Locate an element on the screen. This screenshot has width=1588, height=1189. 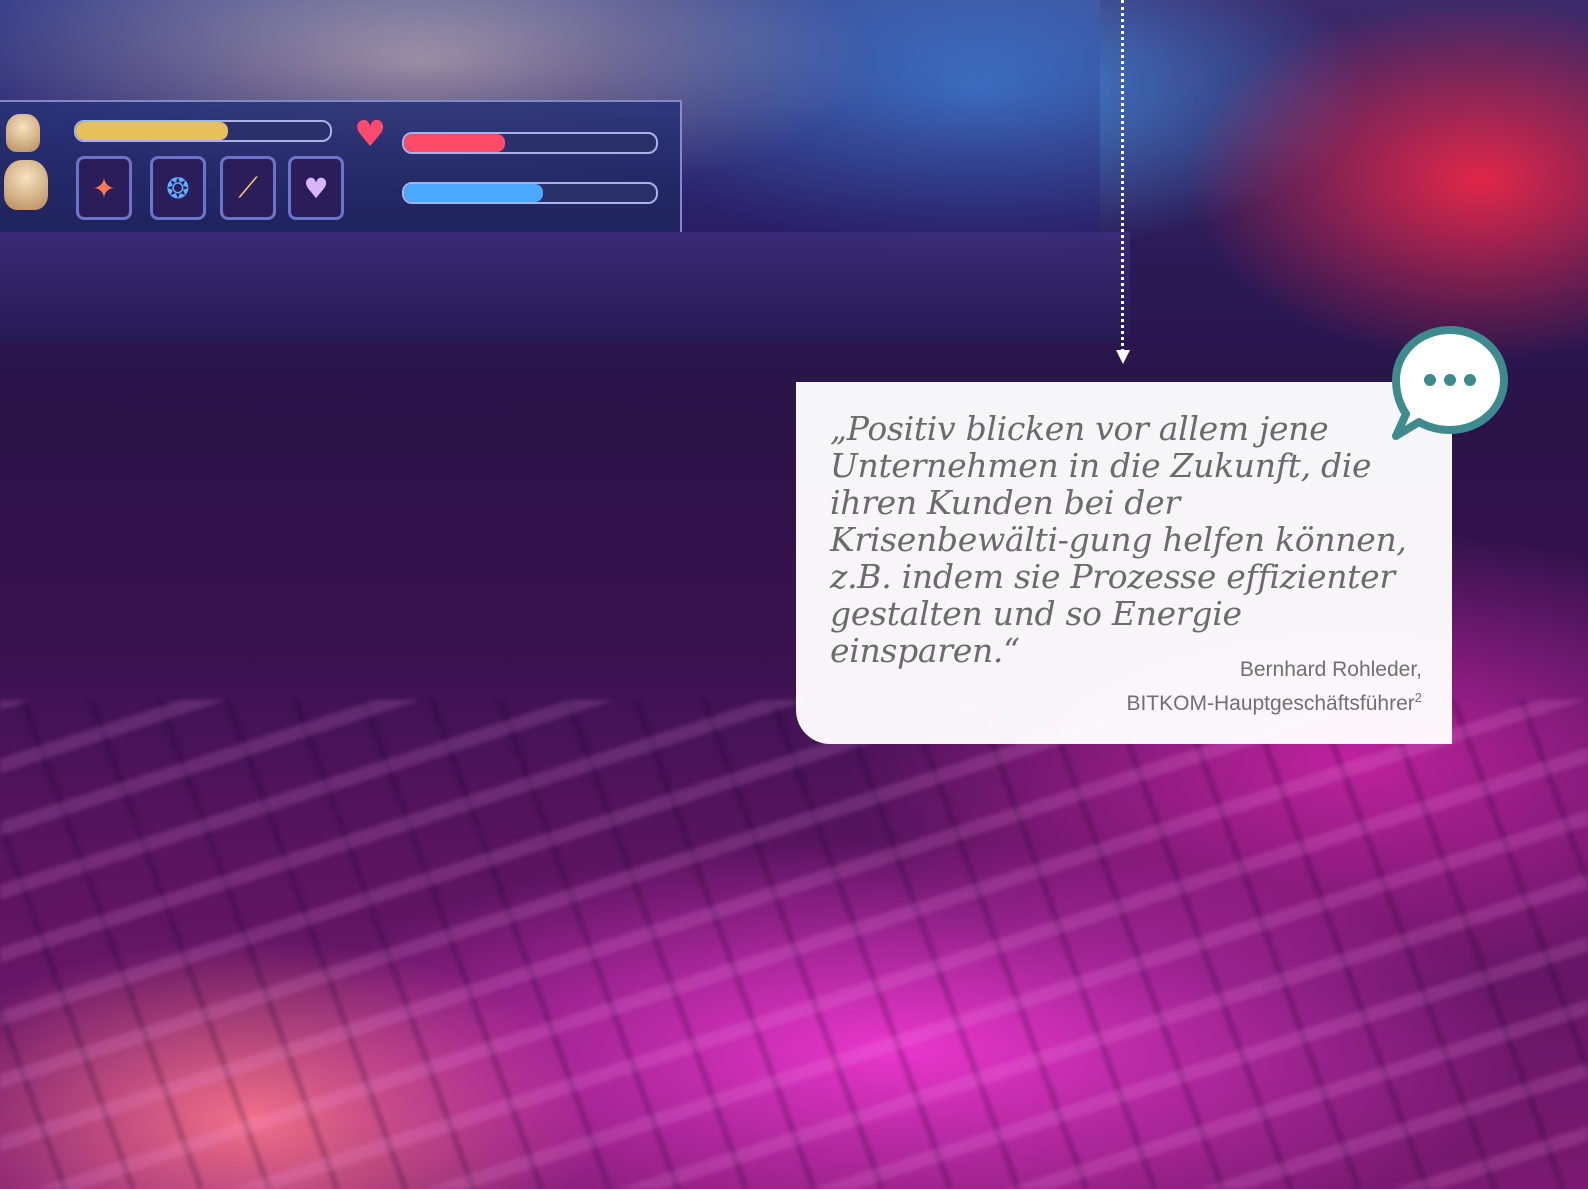
health-bar is located at coordinates (530, 143).